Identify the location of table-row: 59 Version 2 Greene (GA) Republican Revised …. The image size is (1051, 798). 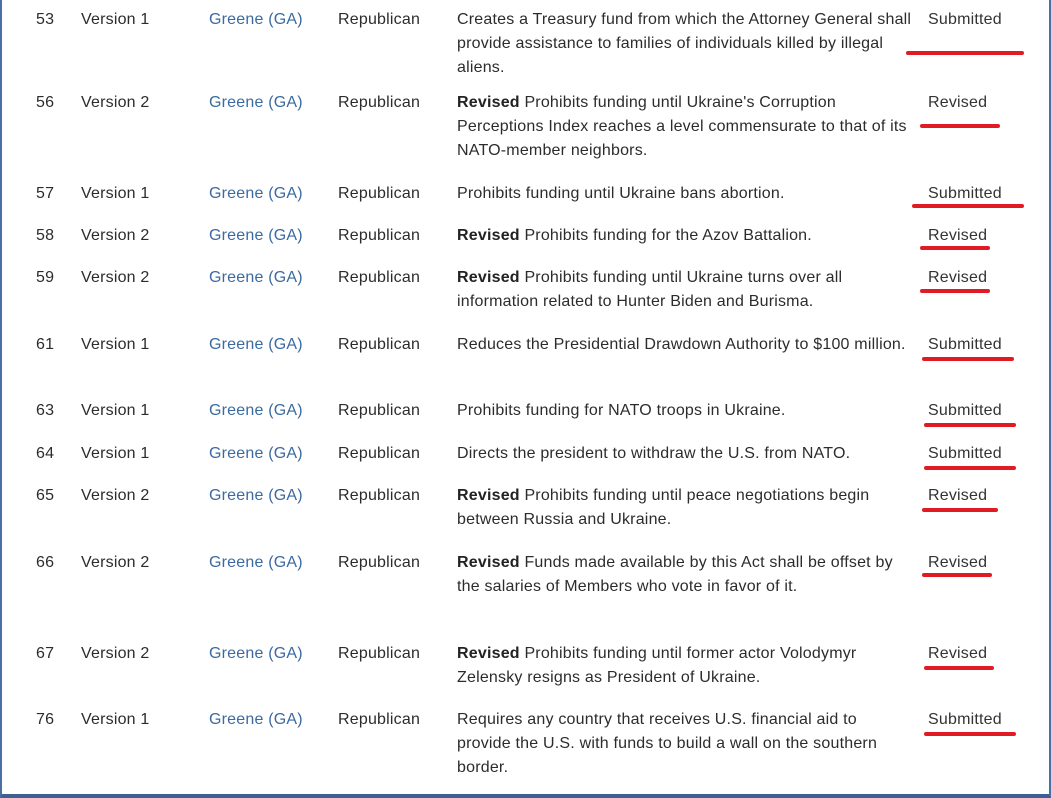
(525, 299).